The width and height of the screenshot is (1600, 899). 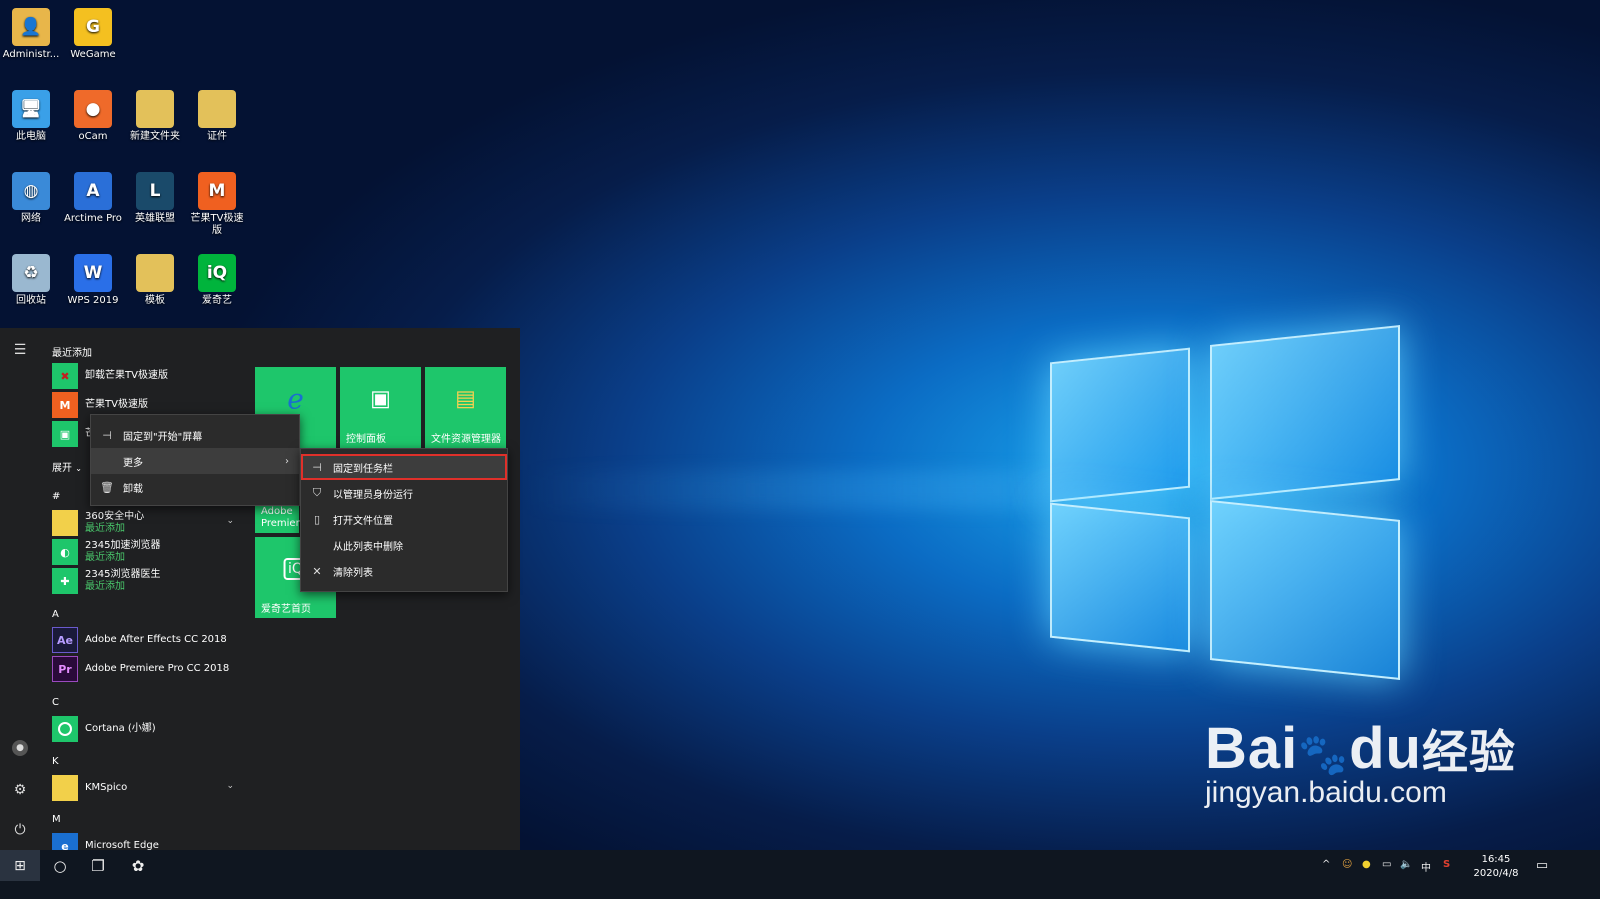 I want to click on desktop-icon: ◍ 网络, so click(x=31, y=198).